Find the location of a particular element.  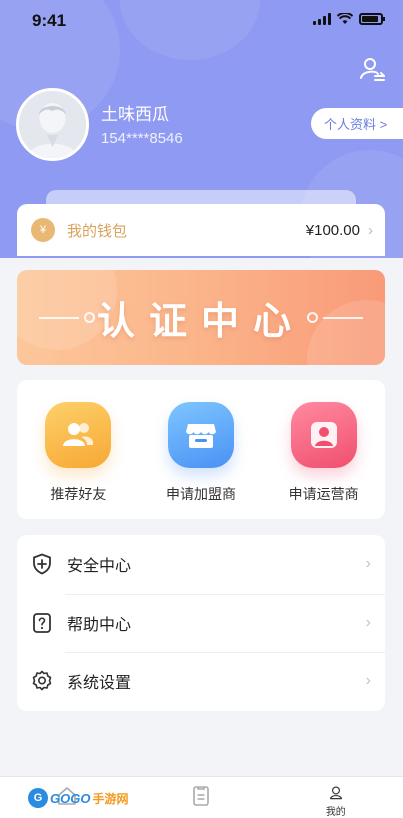

menu-label: 帮助中心 is located at coordinates (99, 625).